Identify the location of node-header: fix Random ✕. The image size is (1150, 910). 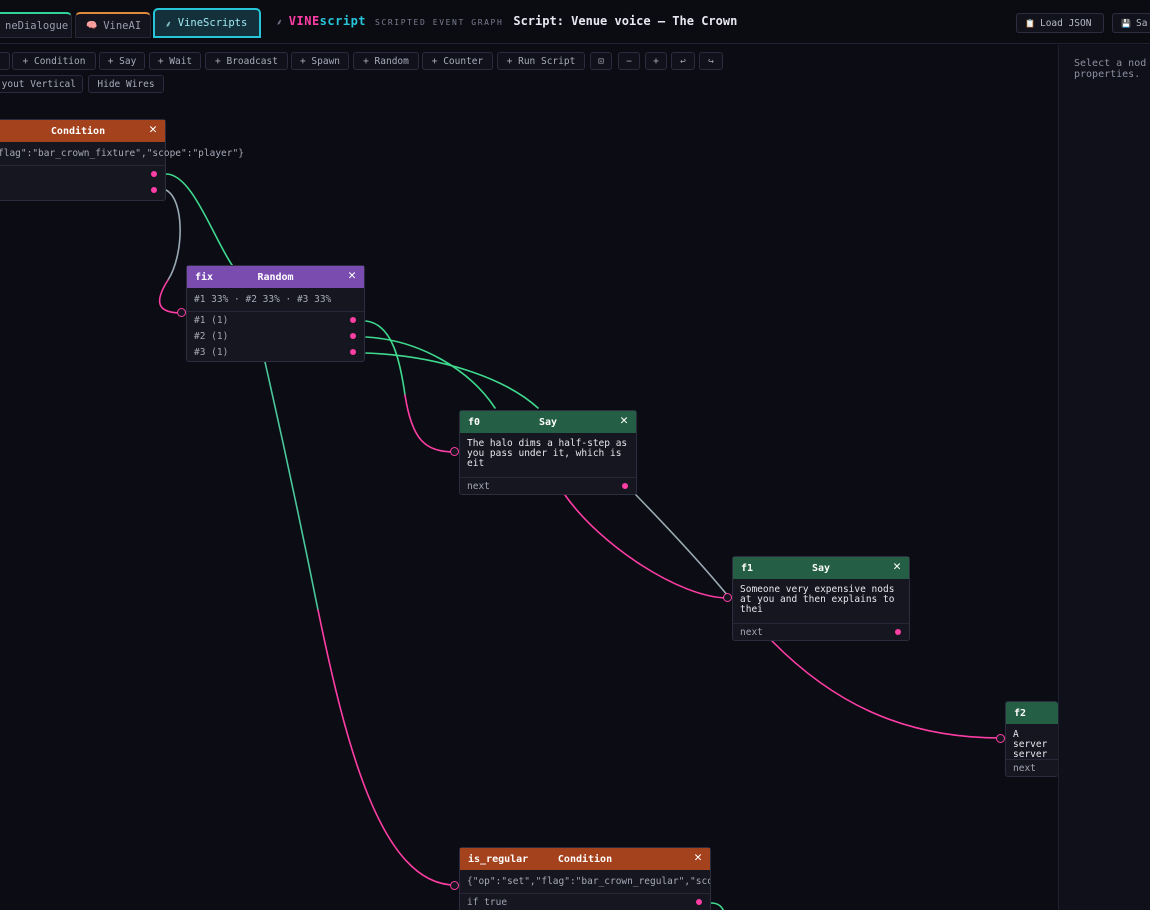
(275, 277).